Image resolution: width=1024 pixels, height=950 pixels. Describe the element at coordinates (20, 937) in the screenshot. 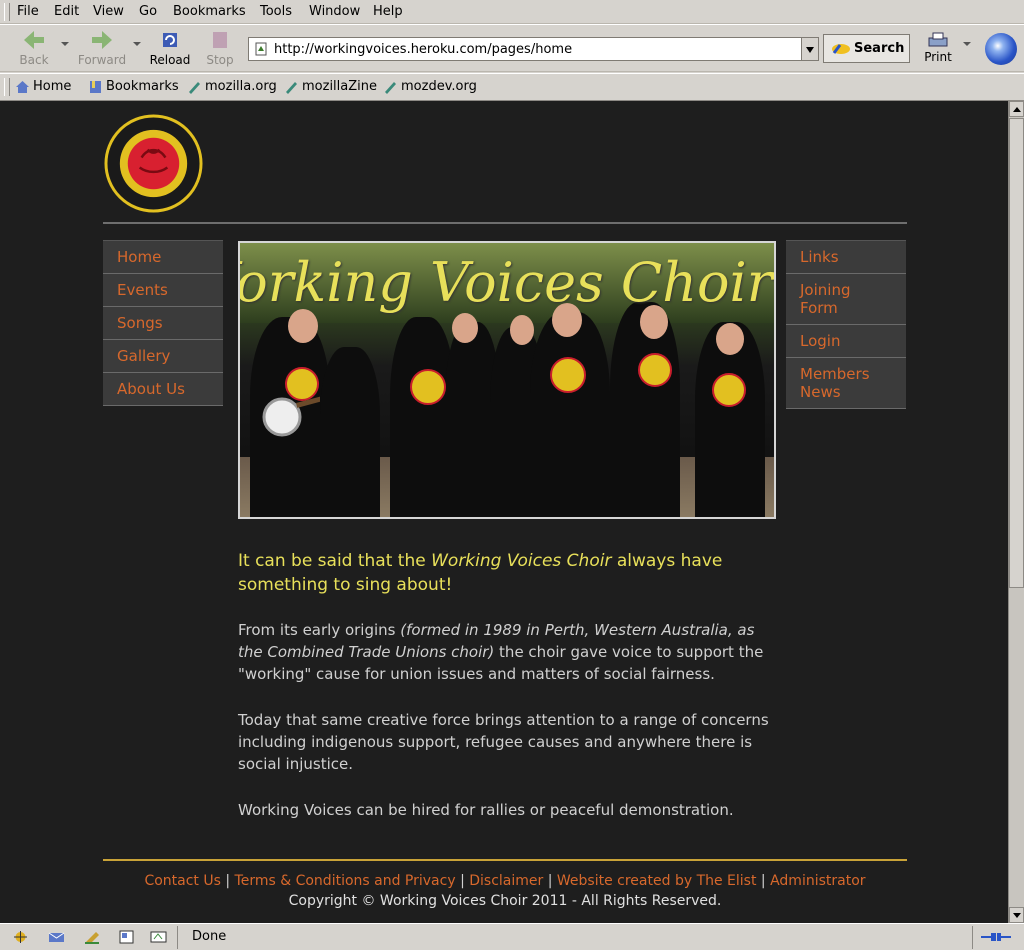

I see `navigator-icon` at that location.